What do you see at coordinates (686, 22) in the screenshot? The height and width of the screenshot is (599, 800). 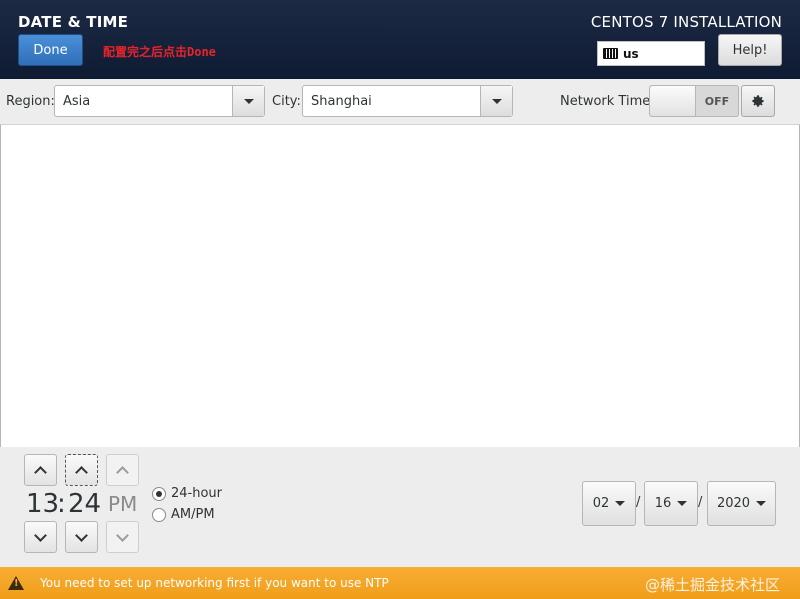 I see `installer-title: CENTOS 7 INSTALLATION` at bounding box center [686, 22].